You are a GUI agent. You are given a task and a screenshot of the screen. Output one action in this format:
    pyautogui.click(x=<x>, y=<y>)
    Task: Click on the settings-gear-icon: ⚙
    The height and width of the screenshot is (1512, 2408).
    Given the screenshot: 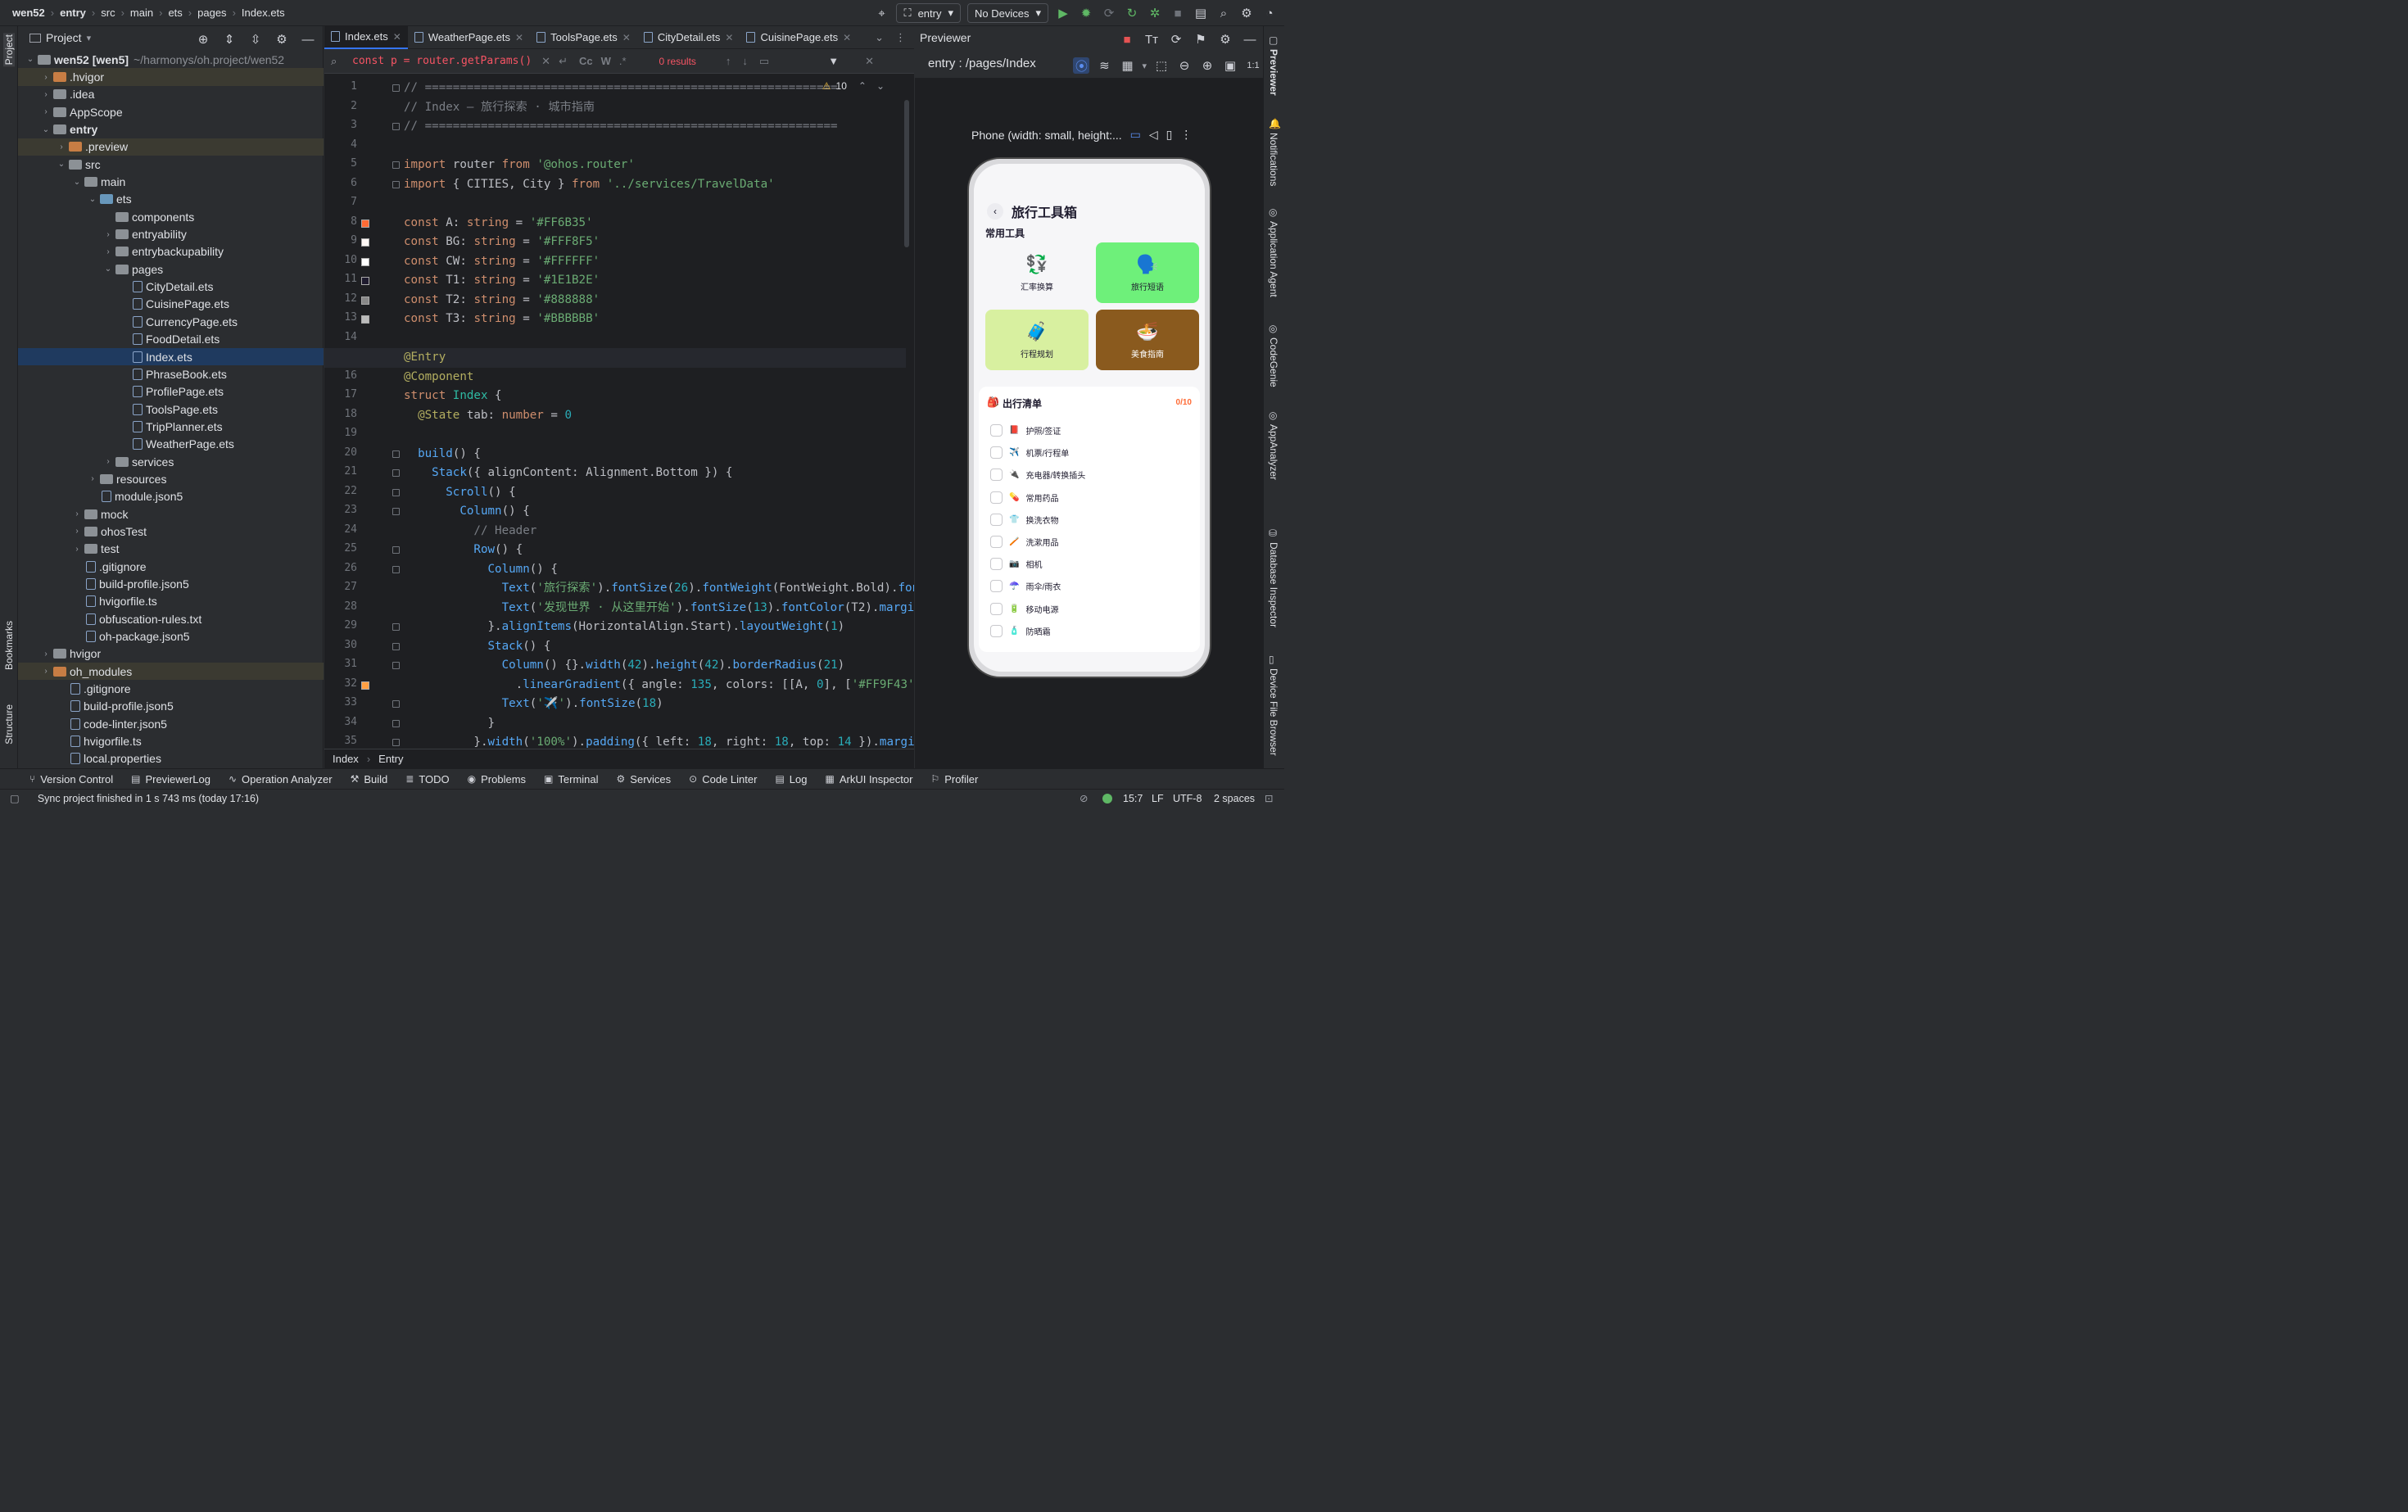 What is the action you would take?
    pyautogui.click(x=1225, y=39)
    